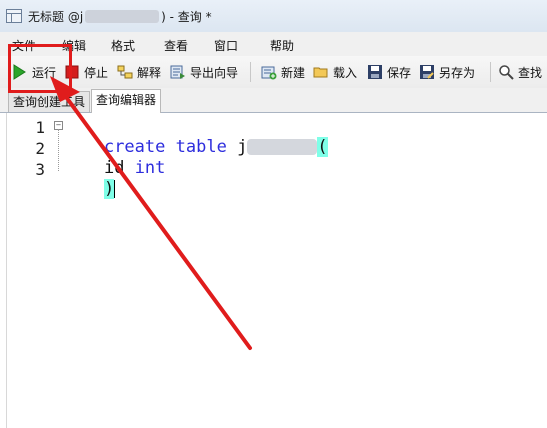  I want to click on menu-view: 查看, so click(176, 45).